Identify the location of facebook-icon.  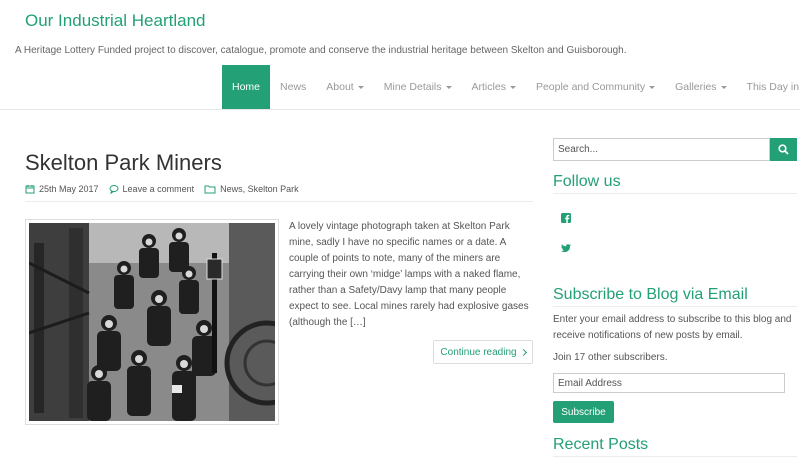
(566, 218).